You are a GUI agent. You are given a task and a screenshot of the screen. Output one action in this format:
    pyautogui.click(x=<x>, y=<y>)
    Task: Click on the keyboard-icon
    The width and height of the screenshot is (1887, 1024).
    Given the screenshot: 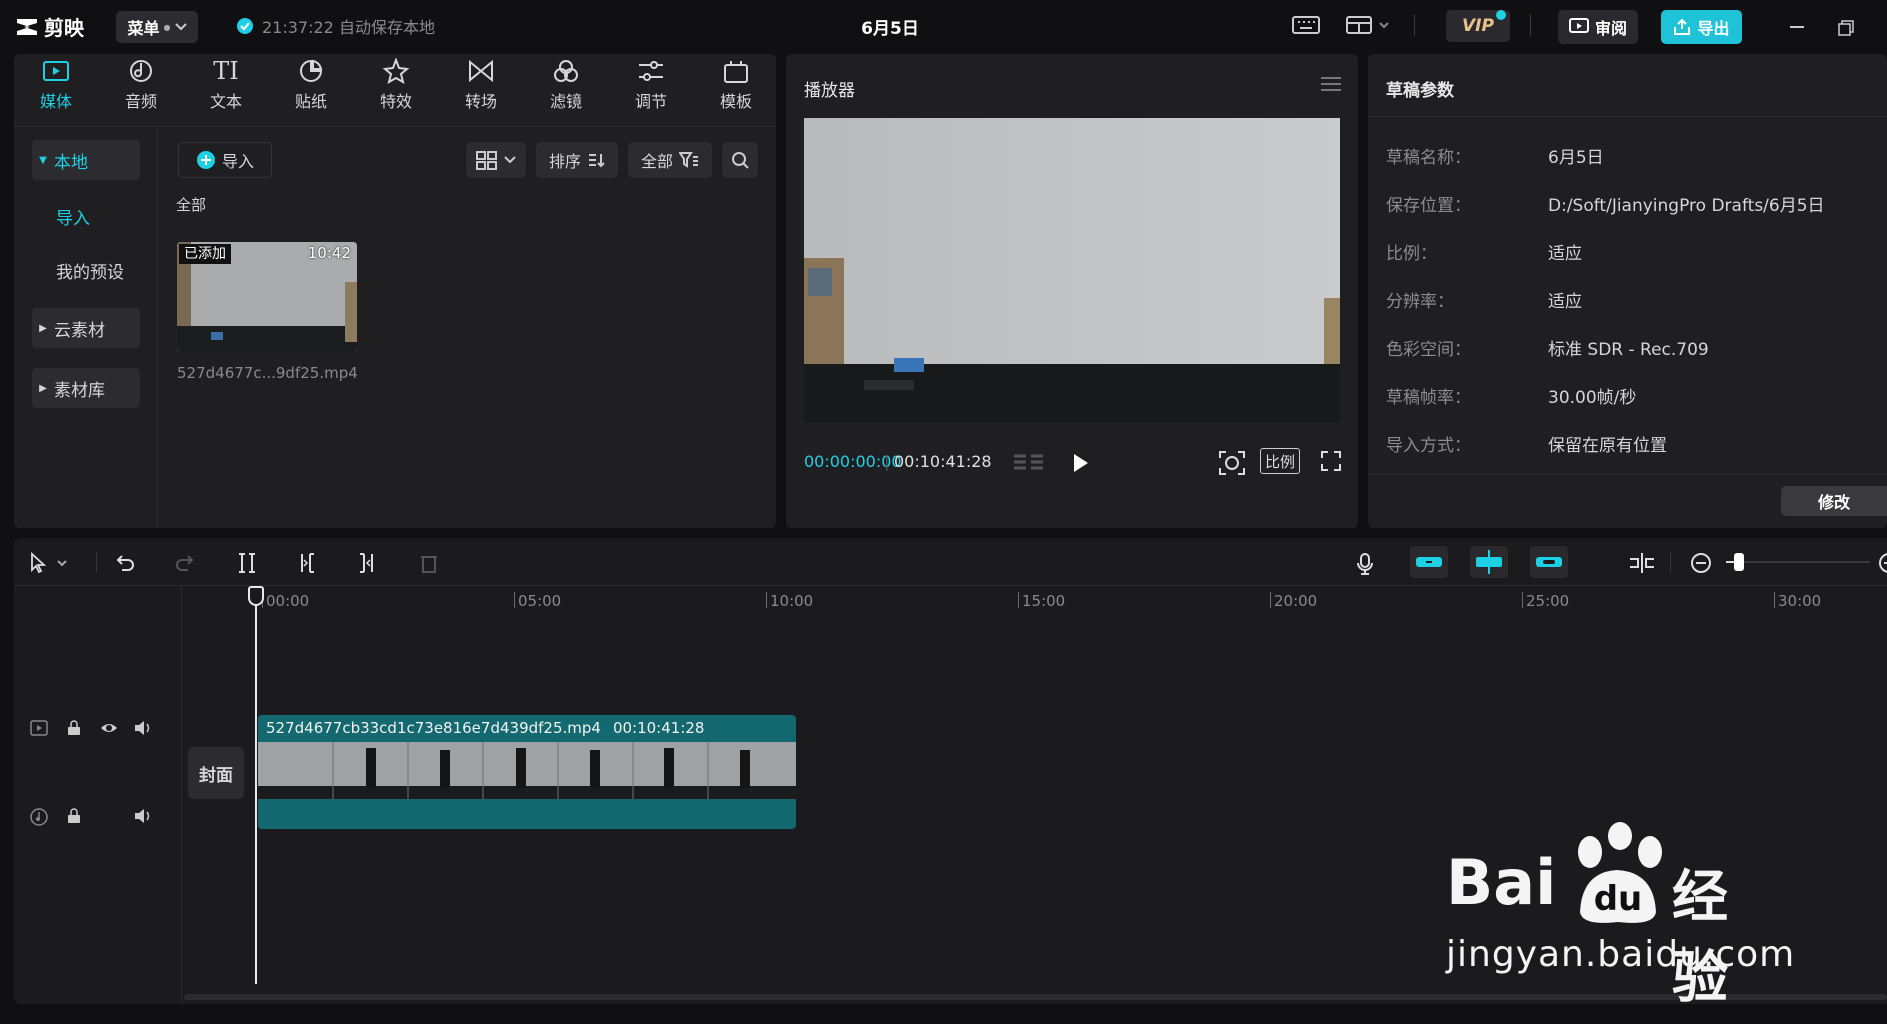 What is the action you would take?
    pyautogui.click(x=1307, y=26)
    